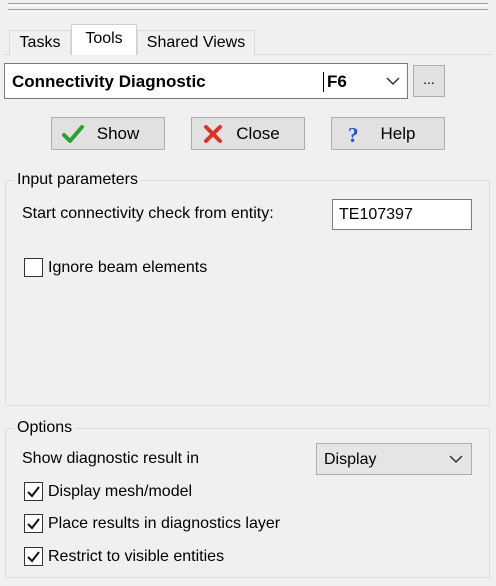  What do you see at coordinates (398, 133) in the screenshot?
I see `help-button-label: Help` at bounding box center [398, 133].